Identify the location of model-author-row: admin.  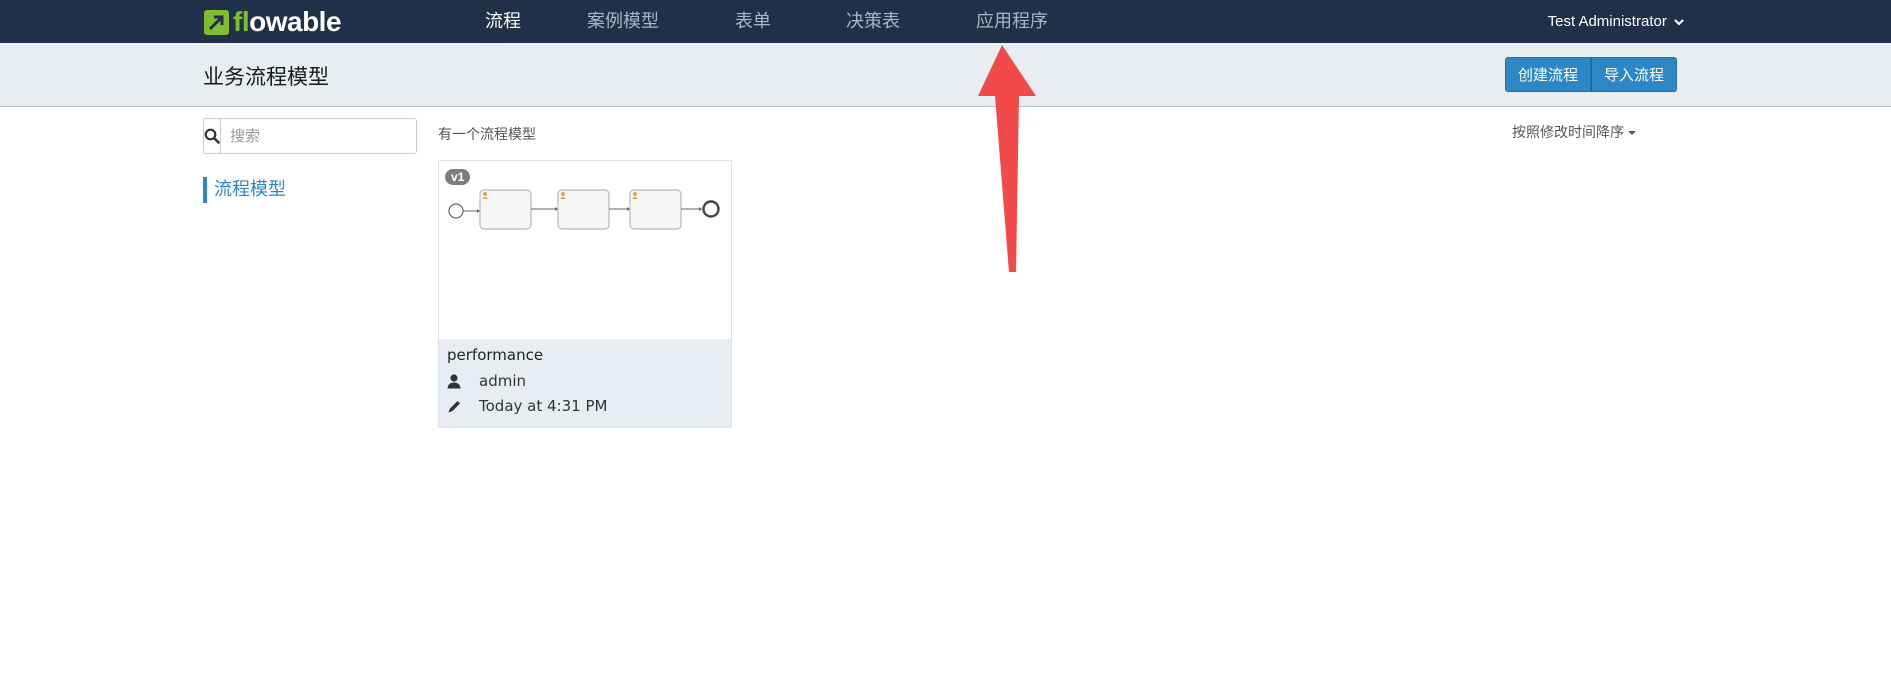
(486, 381).